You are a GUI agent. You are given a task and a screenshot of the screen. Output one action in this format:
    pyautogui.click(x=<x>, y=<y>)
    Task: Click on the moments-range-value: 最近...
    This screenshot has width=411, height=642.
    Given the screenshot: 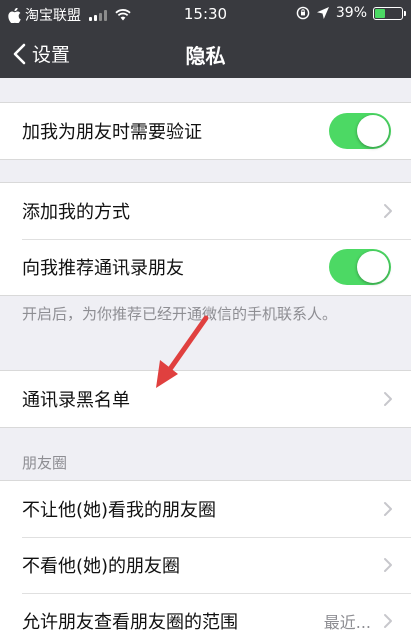 What is the action you would take?
    pyautogui.click(x=347, y=622)
    